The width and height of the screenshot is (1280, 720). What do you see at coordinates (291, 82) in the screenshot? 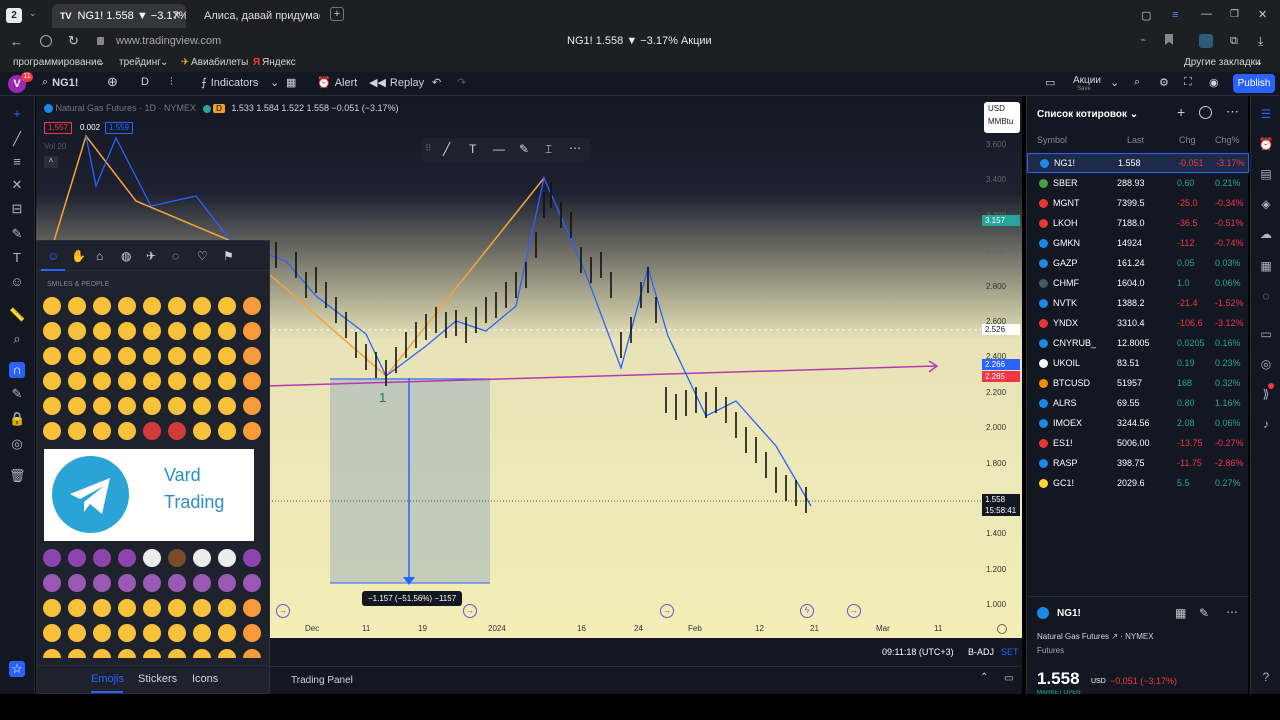
I see `templates-icon: ▦` at bounding box center [291, 82].